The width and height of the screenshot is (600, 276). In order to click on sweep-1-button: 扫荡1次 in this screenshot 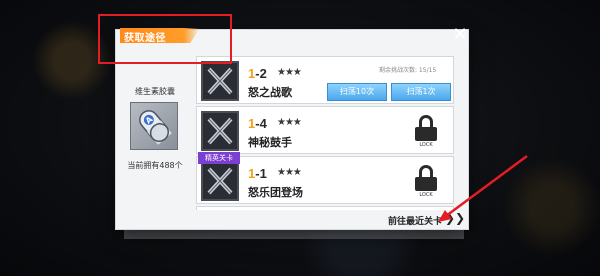, I will do `click(421, 92)`.